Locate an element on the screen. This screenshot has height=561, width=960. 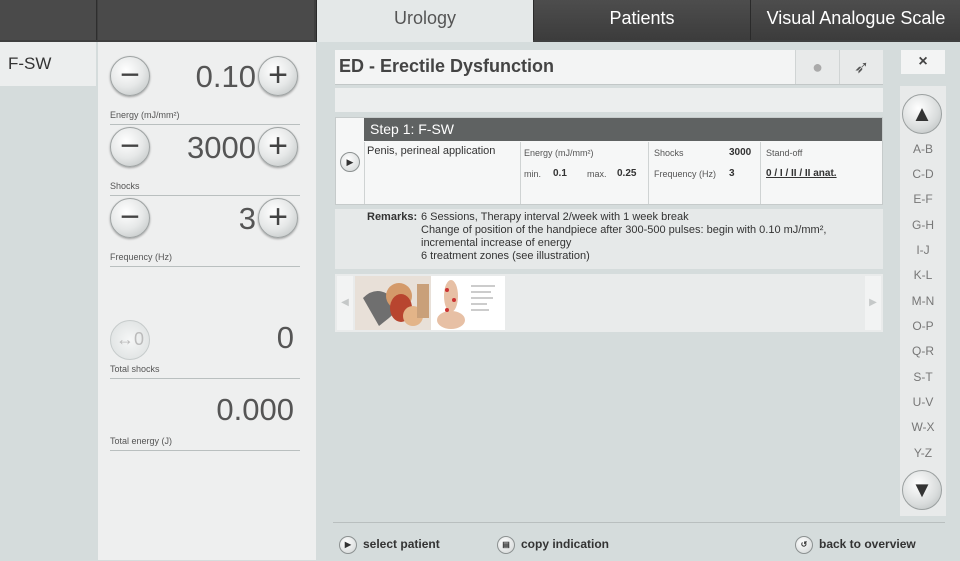
anatomy-illustration is located at coordinates (425, 303).